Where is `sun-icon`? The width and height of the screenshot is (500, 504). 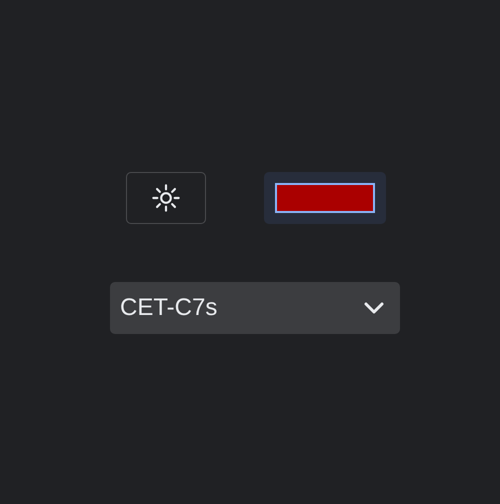
sun-icon is located at coordinates (166, 198).